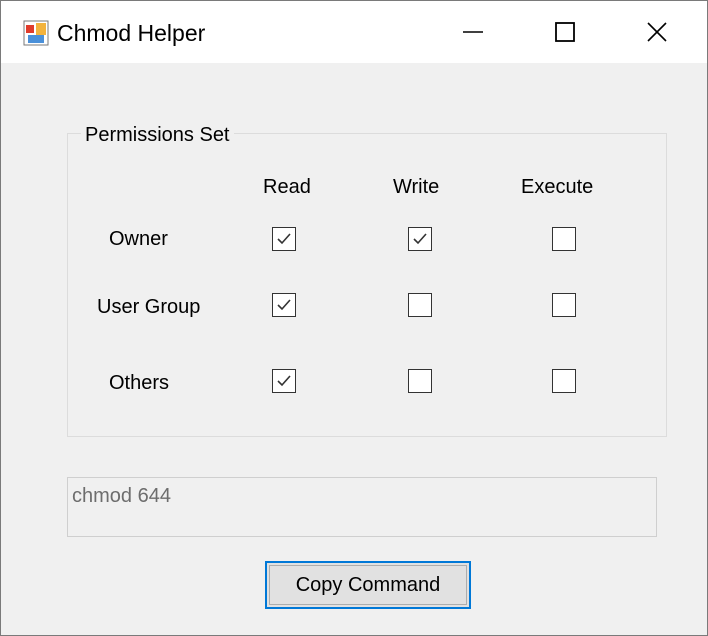 This screenshot has height=636, width=708. Describe the element at coordinates (36, 33) in the screenshot. I see `app-icon` at that location.